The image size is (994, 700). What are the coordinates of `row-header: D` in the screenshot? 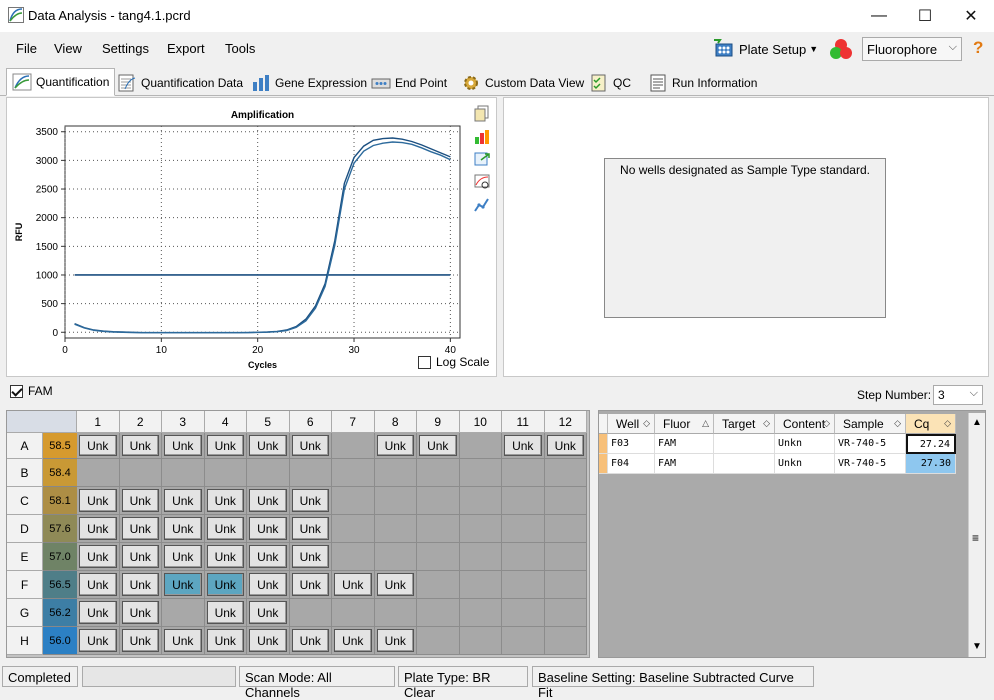 It's located at (25, 529).